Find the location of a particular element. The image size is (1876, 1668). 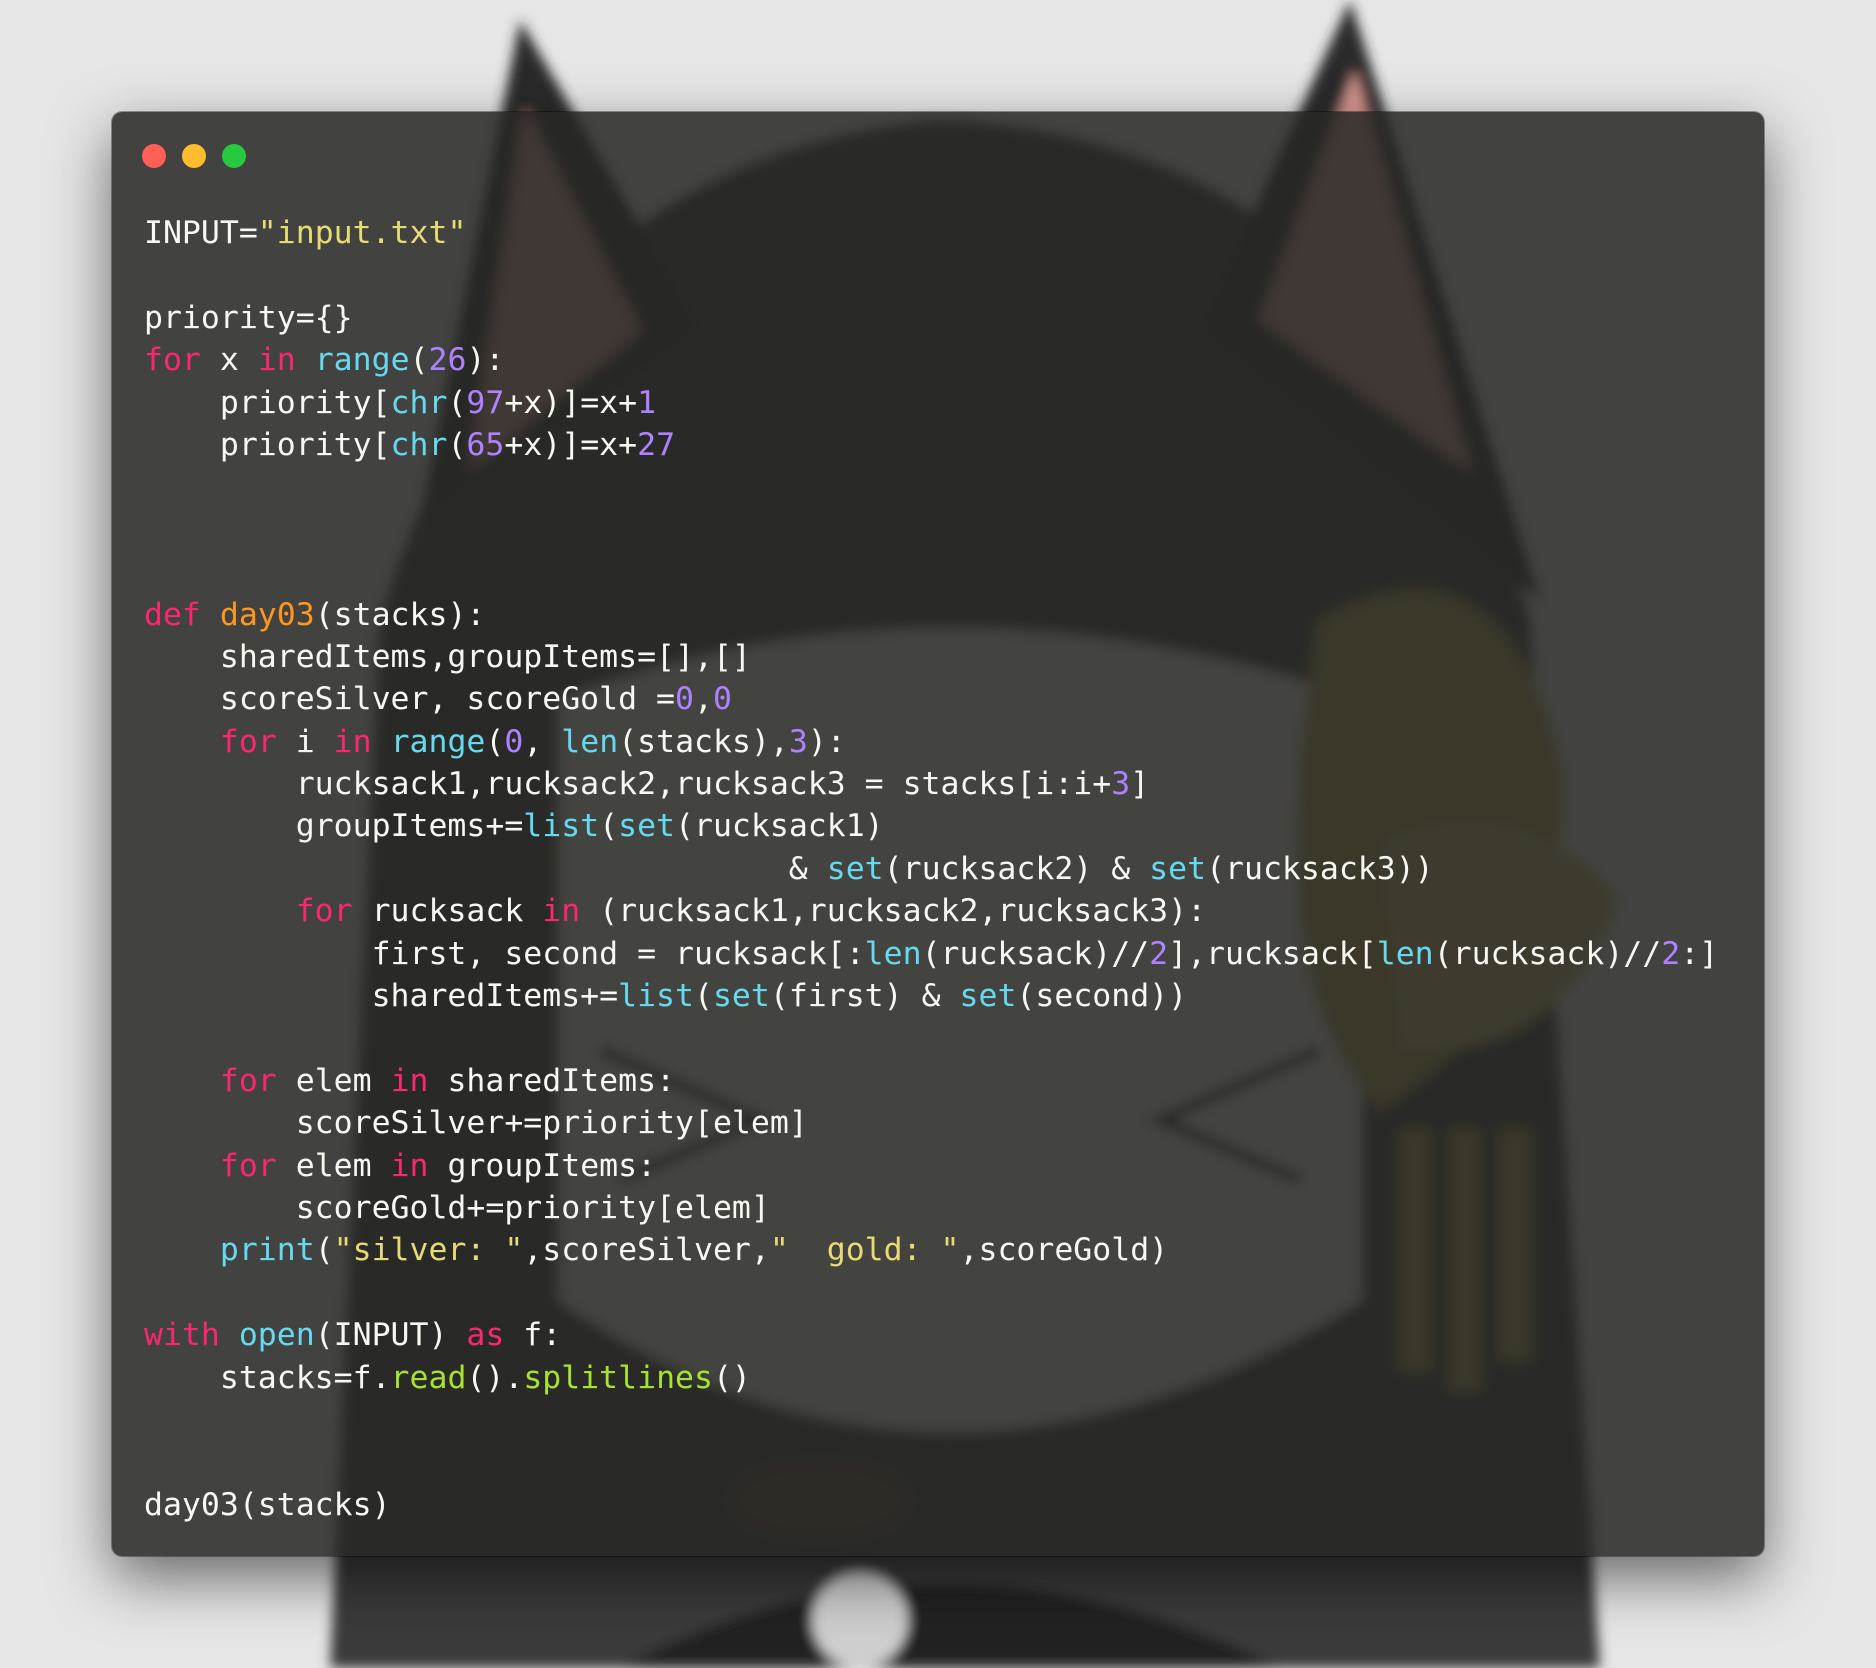

code-token: 3 is located at coordinates (1121, 784).